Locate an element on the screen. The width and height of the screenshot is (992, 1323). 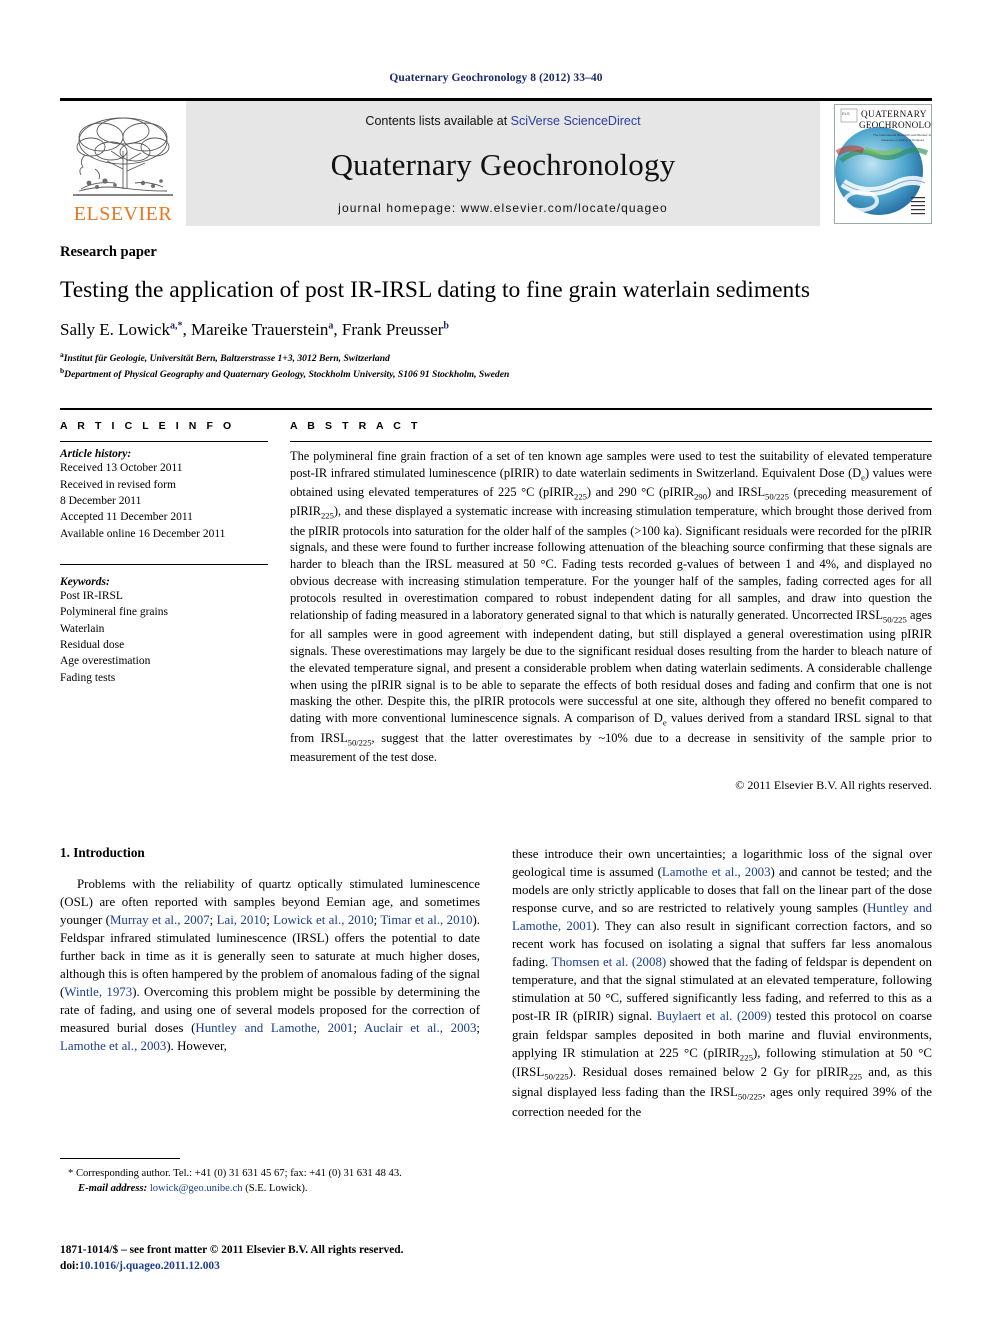
journal-title: Quaternary Geochronology is located at coordinates (503, 164).